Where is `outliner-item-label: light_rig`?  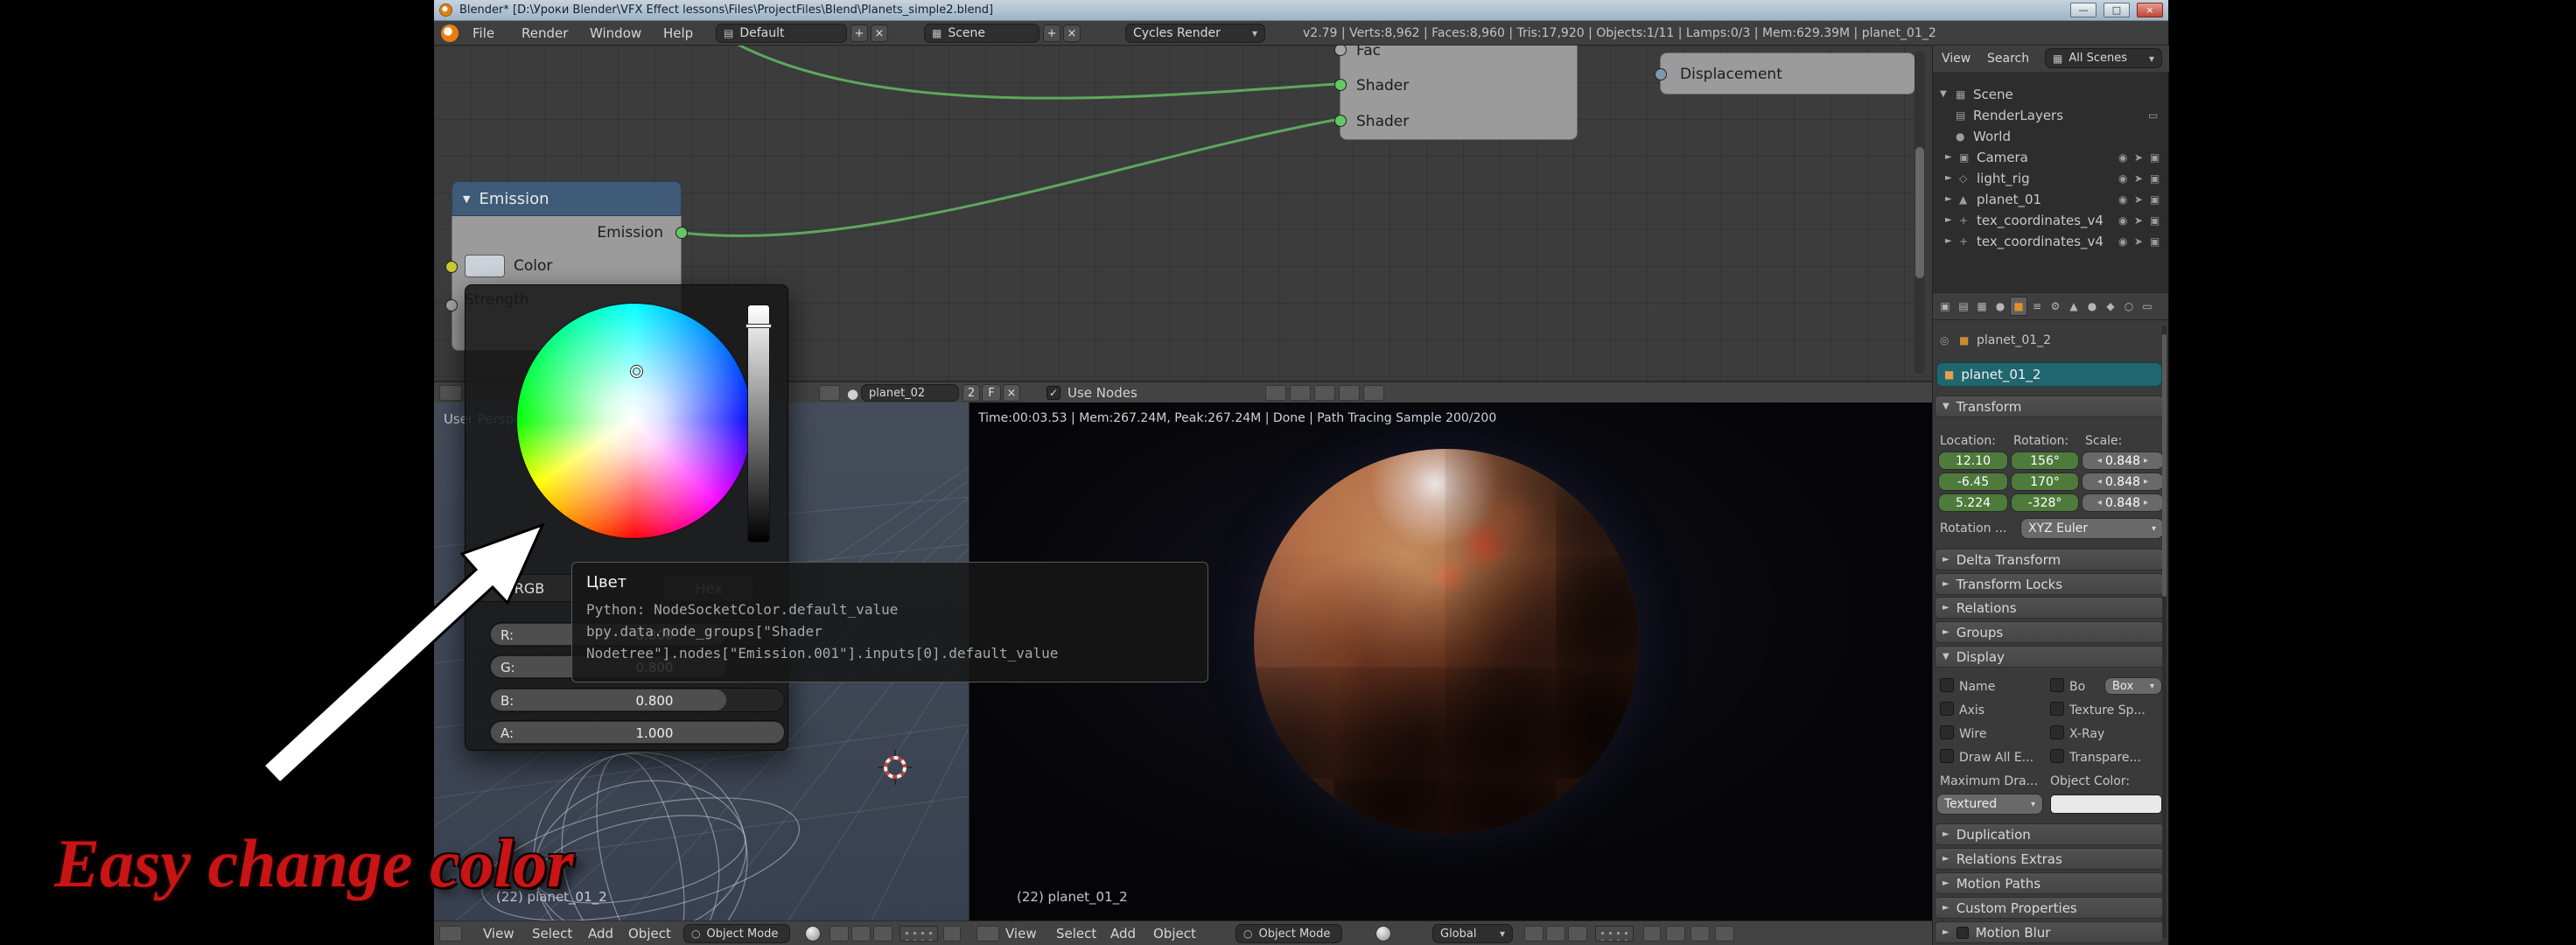 outliner-item-label: light_rig is located at coordinates (2003, 178).